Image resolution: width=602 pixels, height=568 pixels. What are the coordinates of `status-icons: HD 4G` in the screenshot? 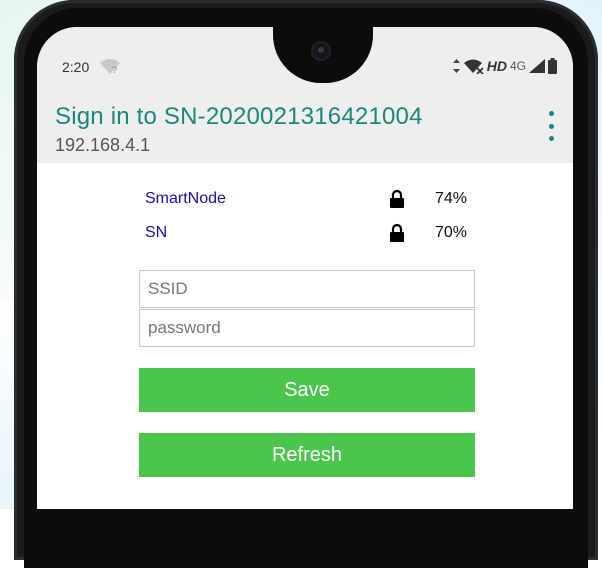 It's located at (504, 66).